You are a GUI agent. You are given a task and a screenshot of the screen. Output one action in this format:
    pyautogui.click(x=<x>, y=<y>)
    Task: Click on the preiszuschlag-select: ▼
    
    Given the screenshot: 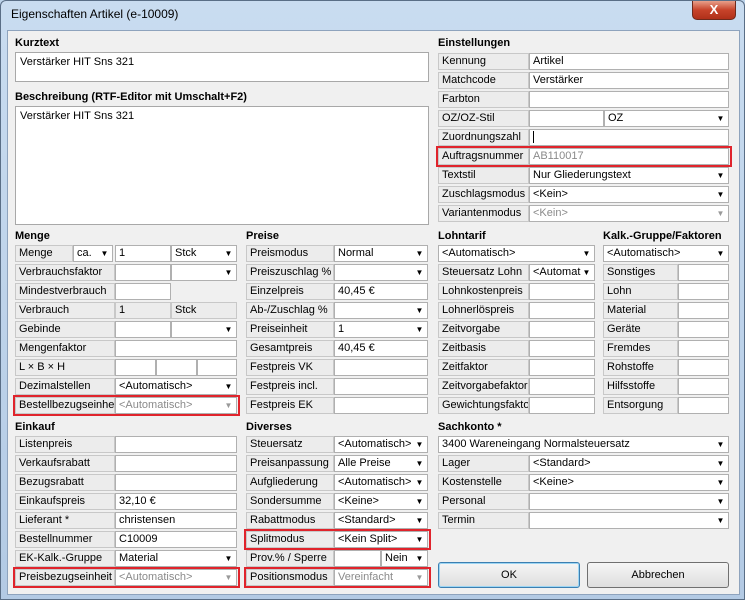 What is the action you would take?
    pyautogui.click(x=381, y=272)
    